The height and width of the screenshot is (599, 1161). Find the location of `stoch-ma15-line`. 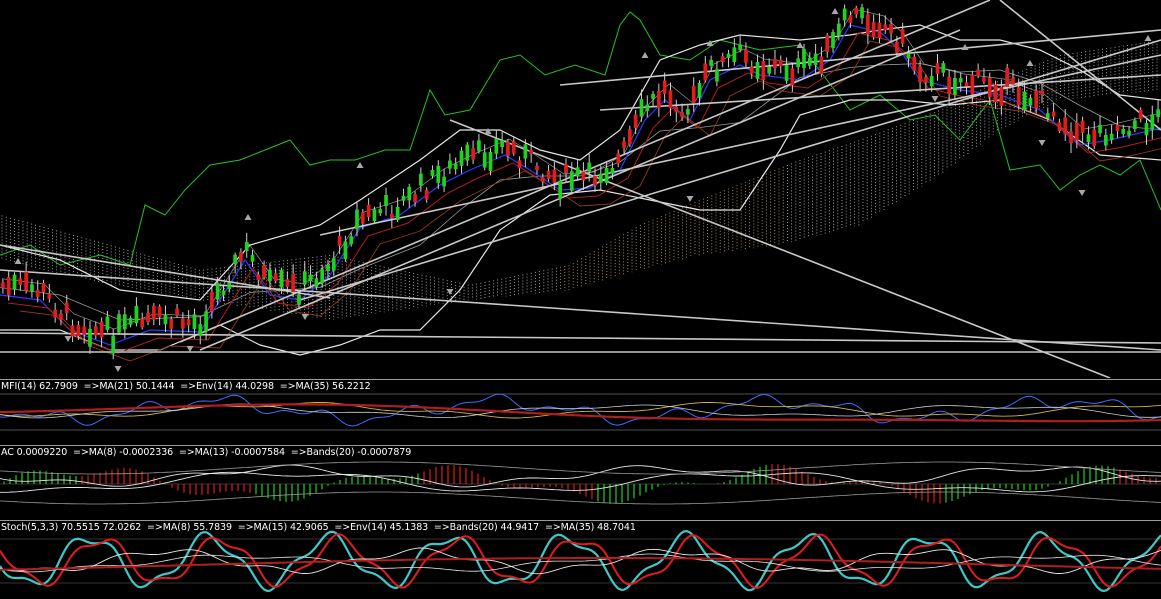

stoch-ma15-line is located at coordinates (580, 563).